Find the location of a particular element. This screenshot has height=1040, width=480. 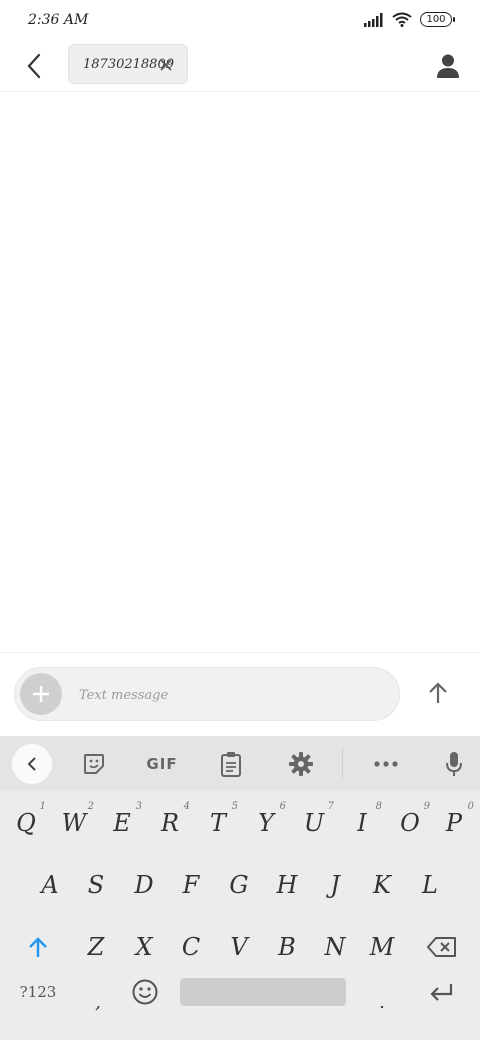

key-e: E3 is located at coordinates (122, 823).